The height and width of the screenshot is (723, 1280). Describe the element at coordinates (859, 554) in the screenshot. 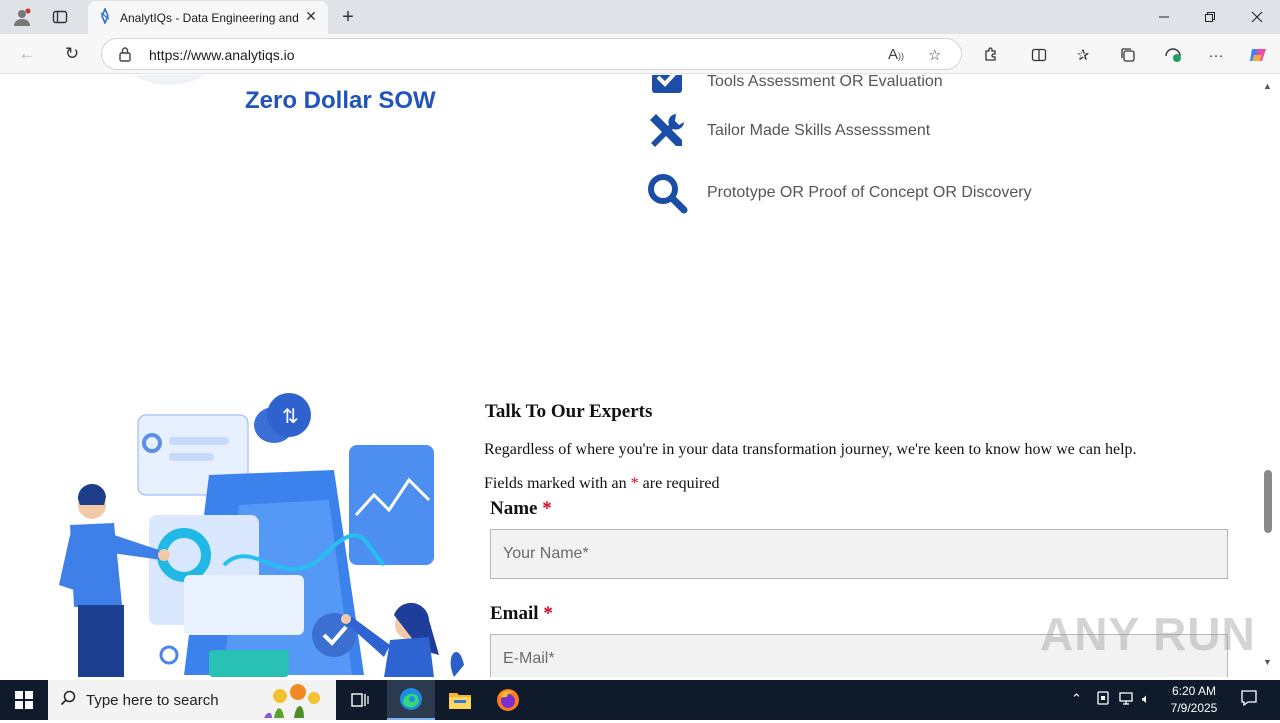

I see `name-field` at that location.